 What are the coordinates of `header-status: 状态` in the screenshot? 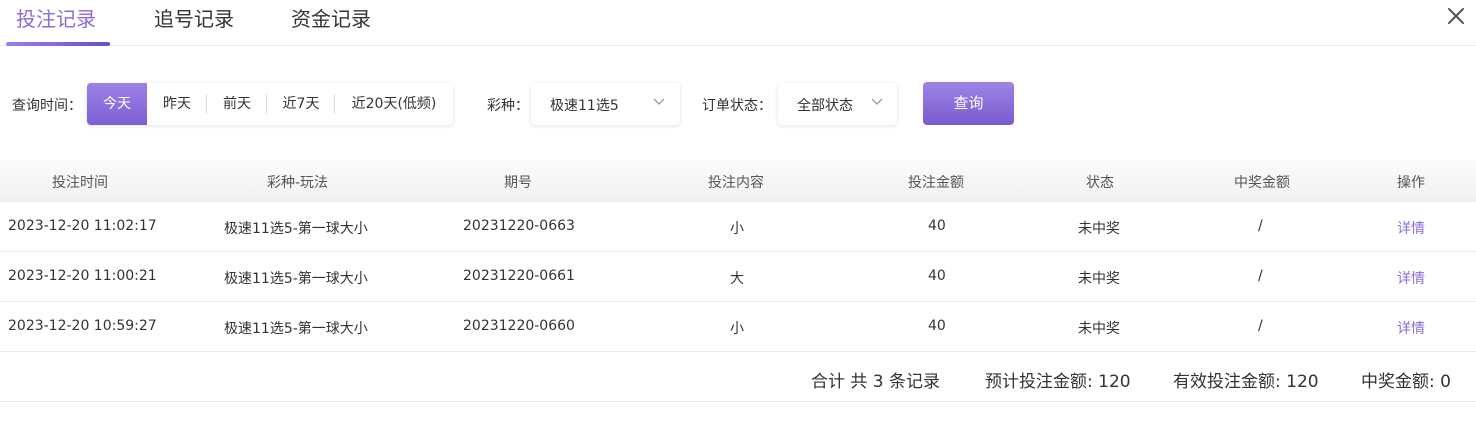 It's located at (1100, 183).